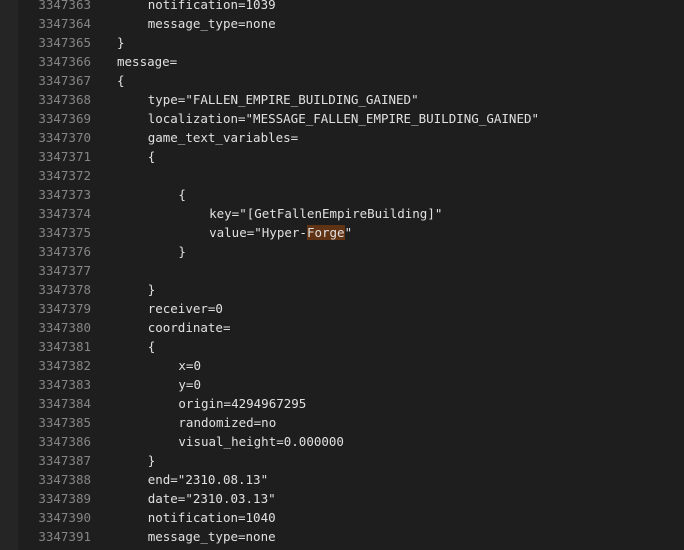  I want to click on line-number: 3347389, so click(64, 498).